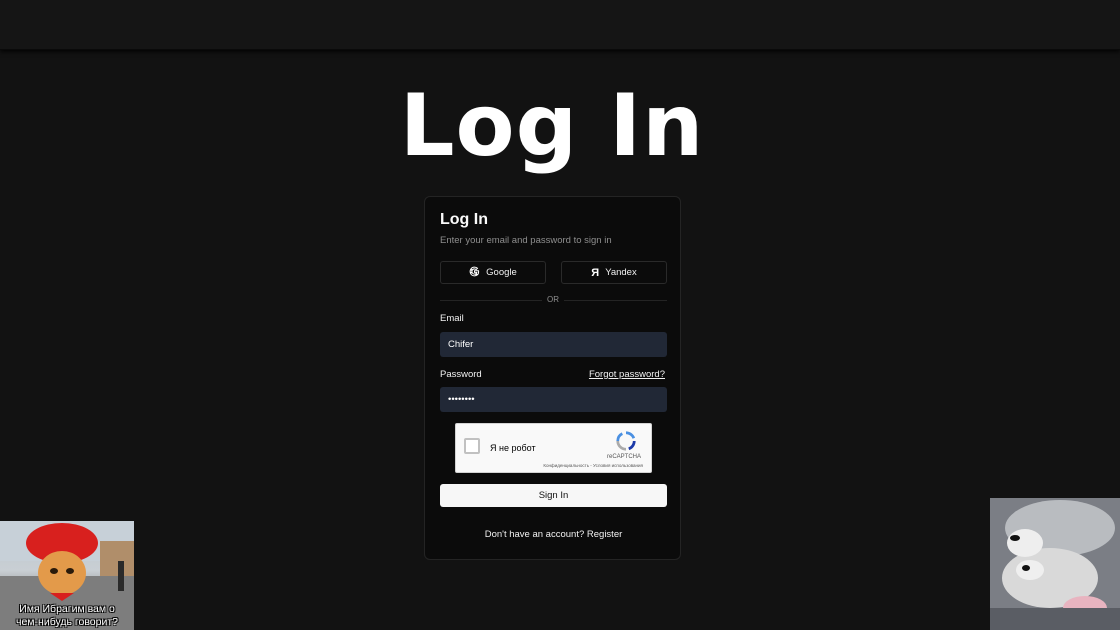 Image resolution: width=1120 pixels, height=630 pixels. What do you see at coordinates (67, 575) in the screenshot?
I see `cat-meme-image: Имя Ибрагим вам о чем-нибудь говорит?` at bounding box center [67, 575].